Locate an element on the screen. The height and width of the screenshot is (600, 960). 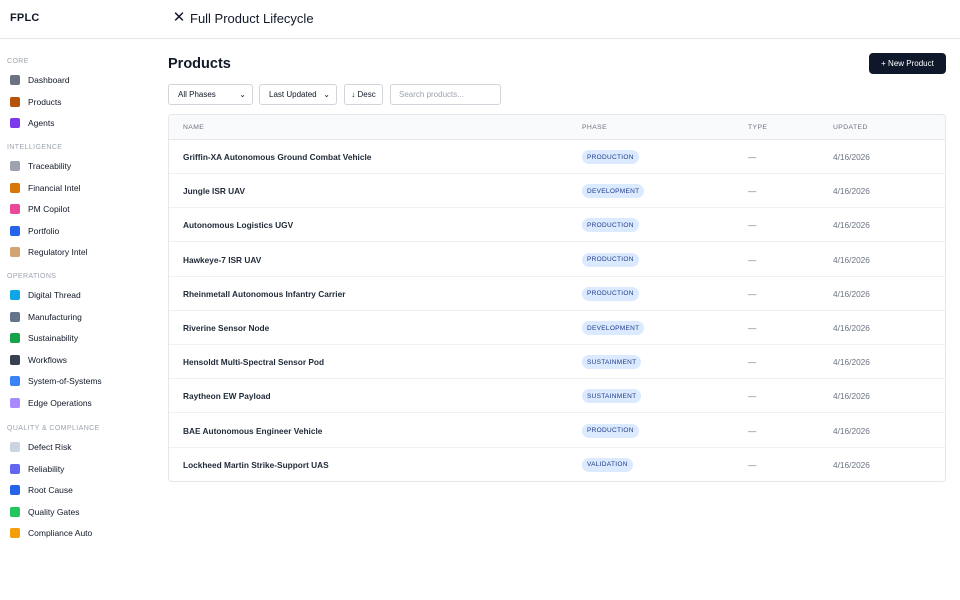
sidebar-item-label: Compliance Auto is located at coordinates (60, 533).